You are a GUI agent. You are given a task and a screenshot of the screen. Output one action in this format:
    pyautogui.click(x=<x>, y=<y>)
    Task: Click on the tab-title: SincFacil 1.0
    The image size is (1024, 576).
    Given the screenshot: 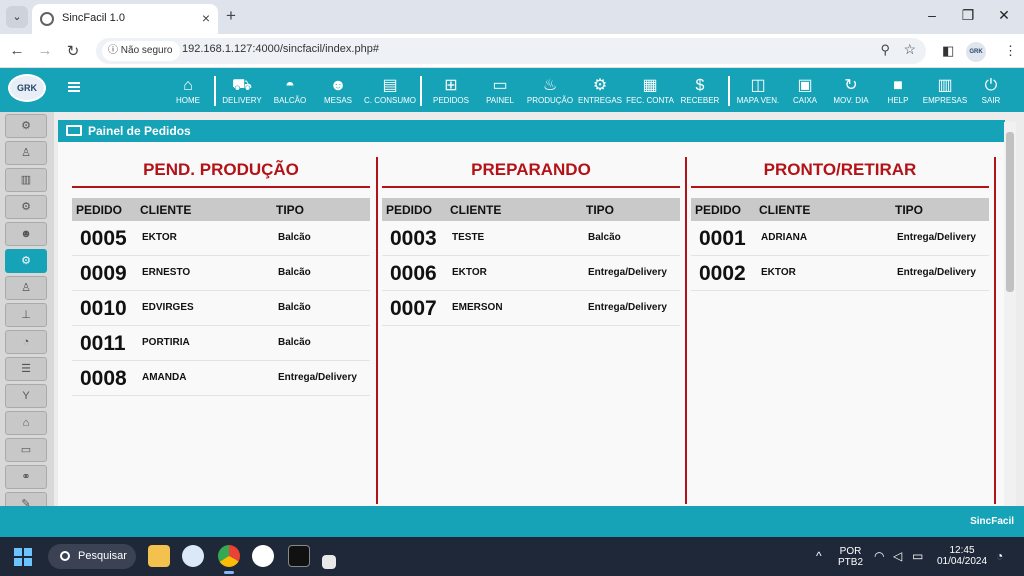 What is the action you would take?
    pyautogui.click(x=93, y=18)
    